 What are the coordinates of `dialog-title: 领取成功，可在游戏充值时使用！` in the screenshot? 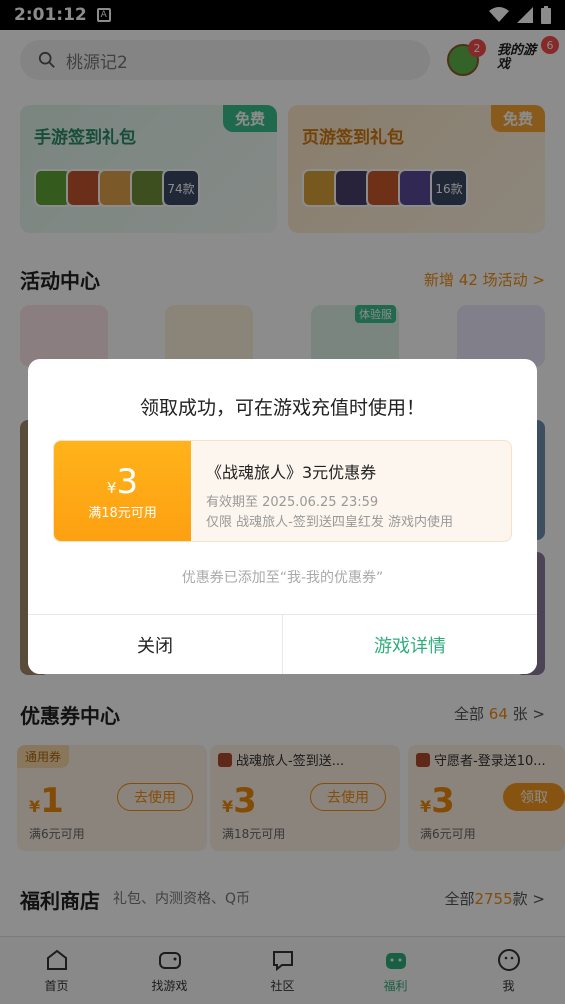 It's located at (282, 408).